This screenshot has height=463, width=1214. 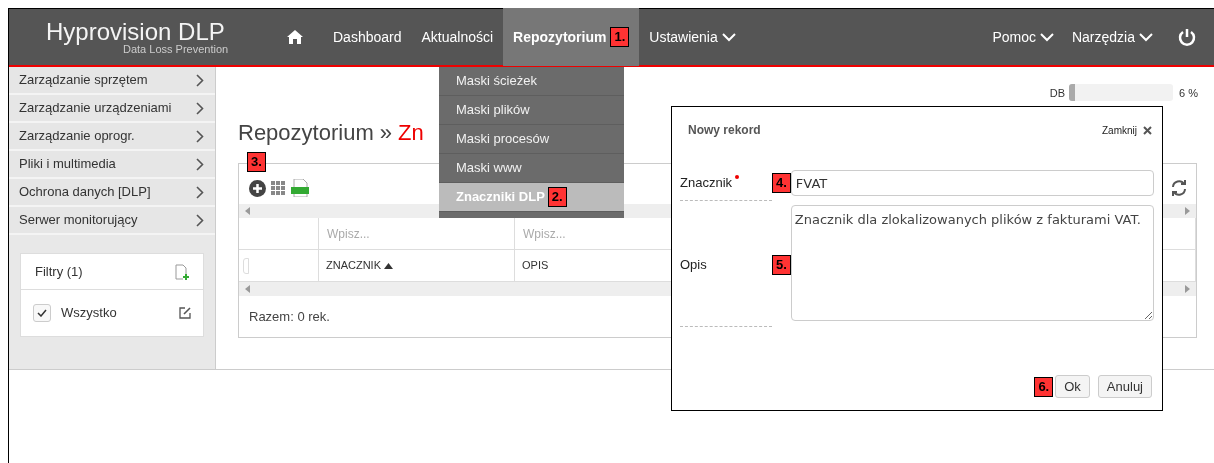 What do you see at coordinates (315, 132) in the screenshot?
I see `page-title: Repozytorium »` at bounding box center [315, 132].